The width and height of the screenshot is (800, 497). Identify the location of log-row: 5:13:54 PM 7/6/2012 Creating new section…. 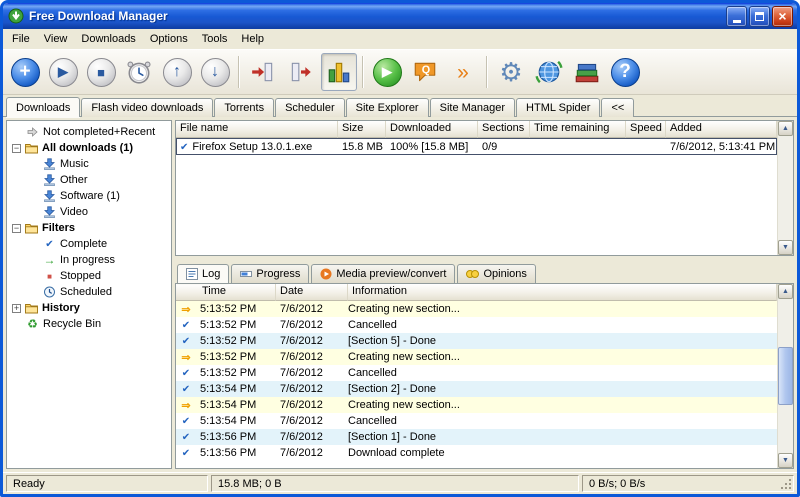
(476, 405).